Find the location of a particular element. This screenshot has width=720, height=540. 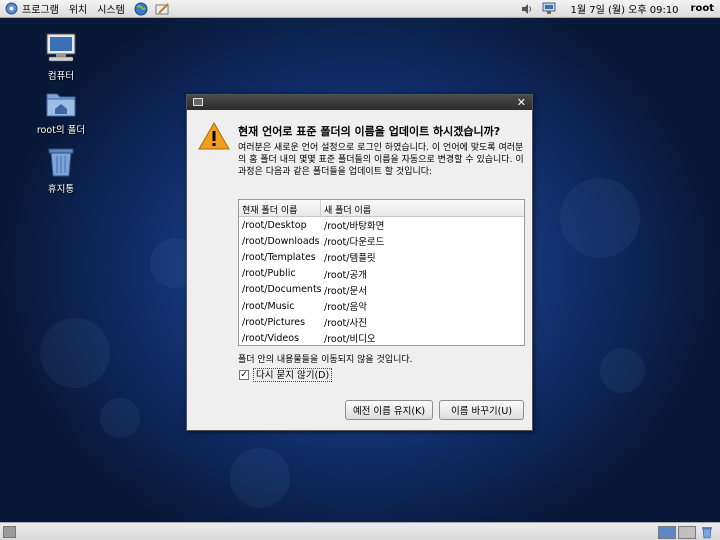

table-row: /root/Templates /root/템플릿 is located at coordinates (381, 257).